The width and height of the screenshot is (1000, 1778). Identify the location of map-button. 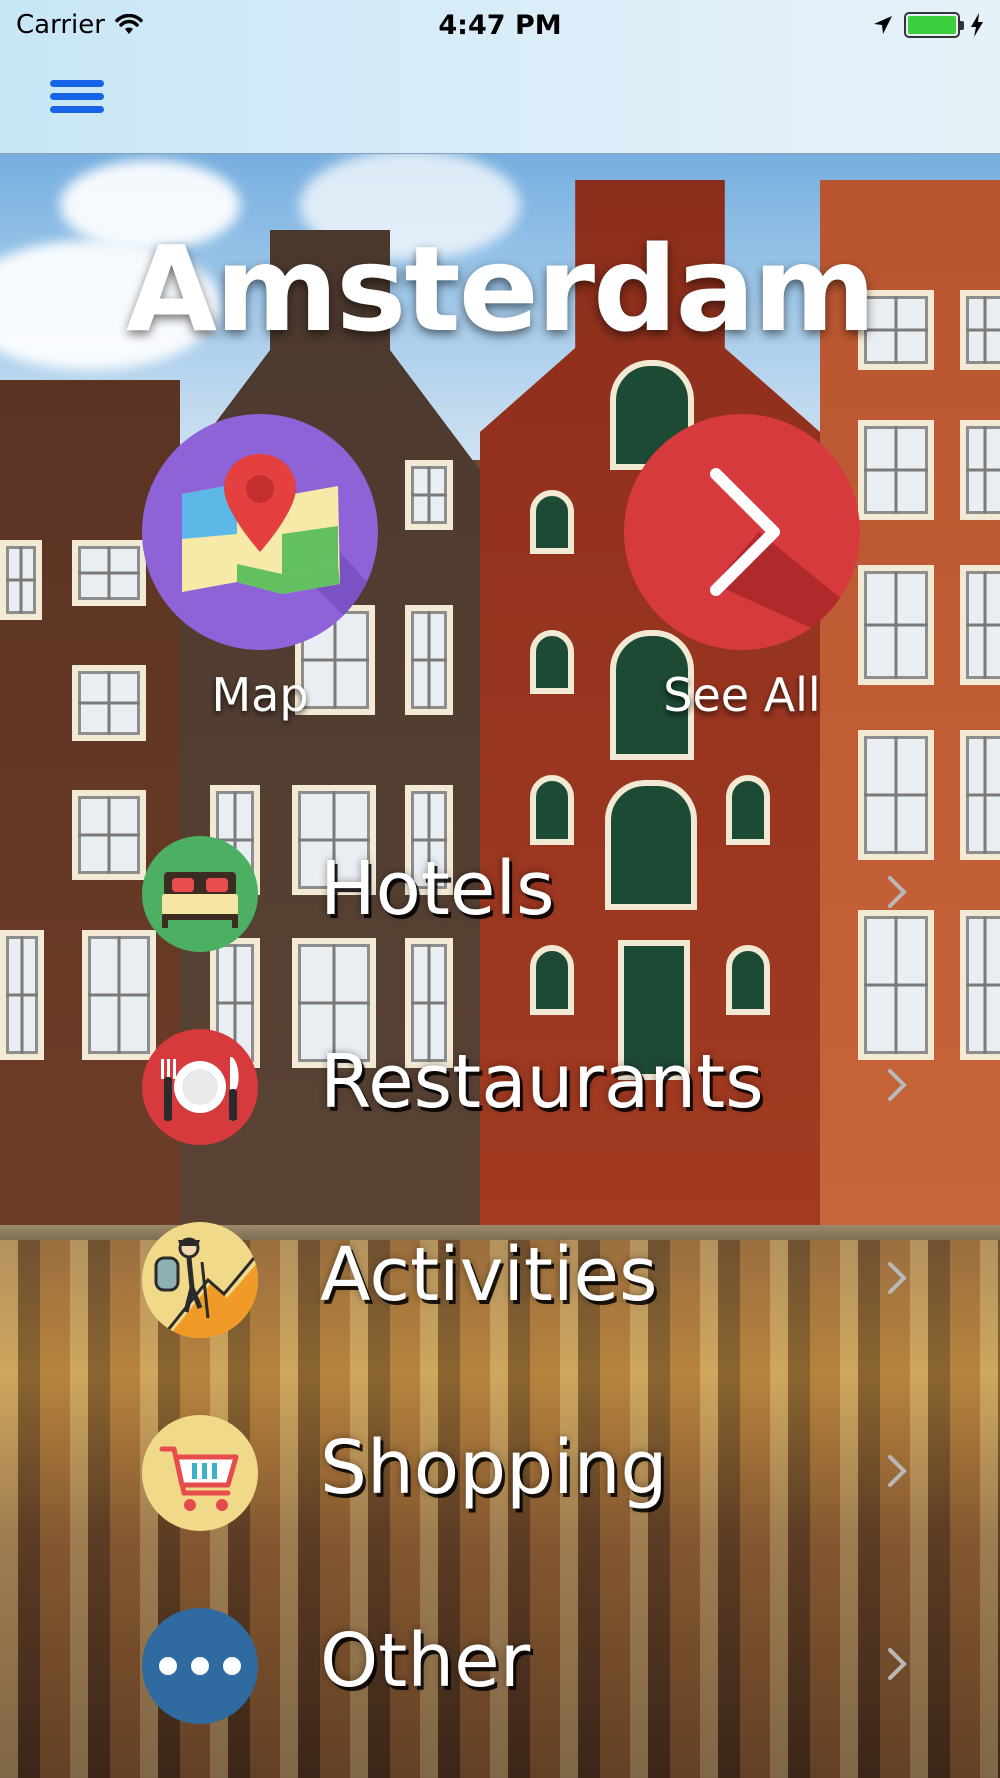
(260, 532).